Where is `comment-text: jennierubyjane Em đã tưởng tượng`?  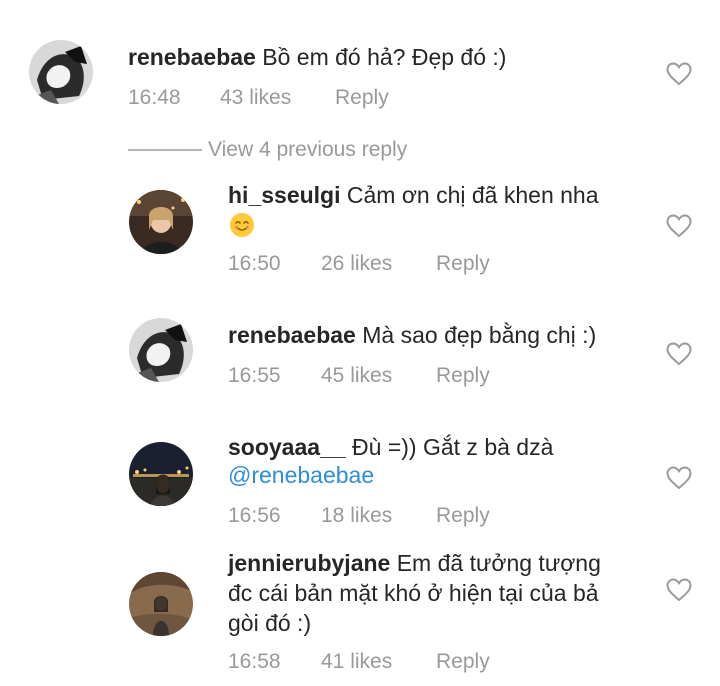 comment-text: jennierubyjane Em đã tưởng tượng is located at coordinates (414, 563).